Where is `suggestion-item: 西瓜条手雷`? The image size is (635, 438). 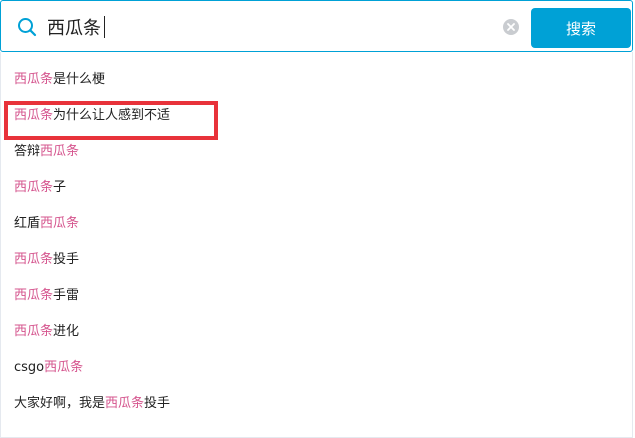
suggestion-item: 西瓜条手雷 is located at coordinates (316, 296).